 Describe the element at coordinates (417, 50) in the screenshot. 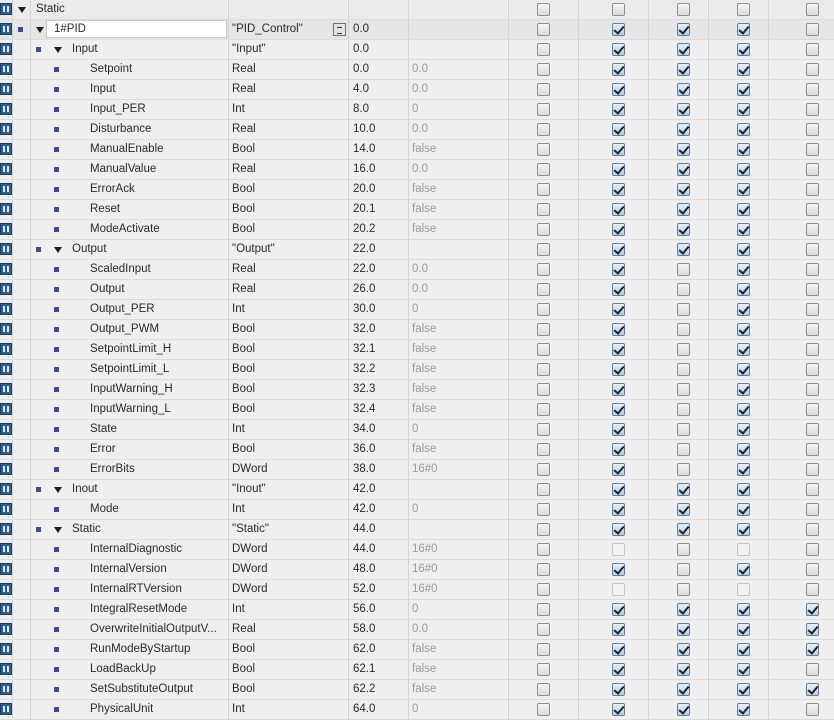

I see `table-row: Input "Input" 0.0` at that location.